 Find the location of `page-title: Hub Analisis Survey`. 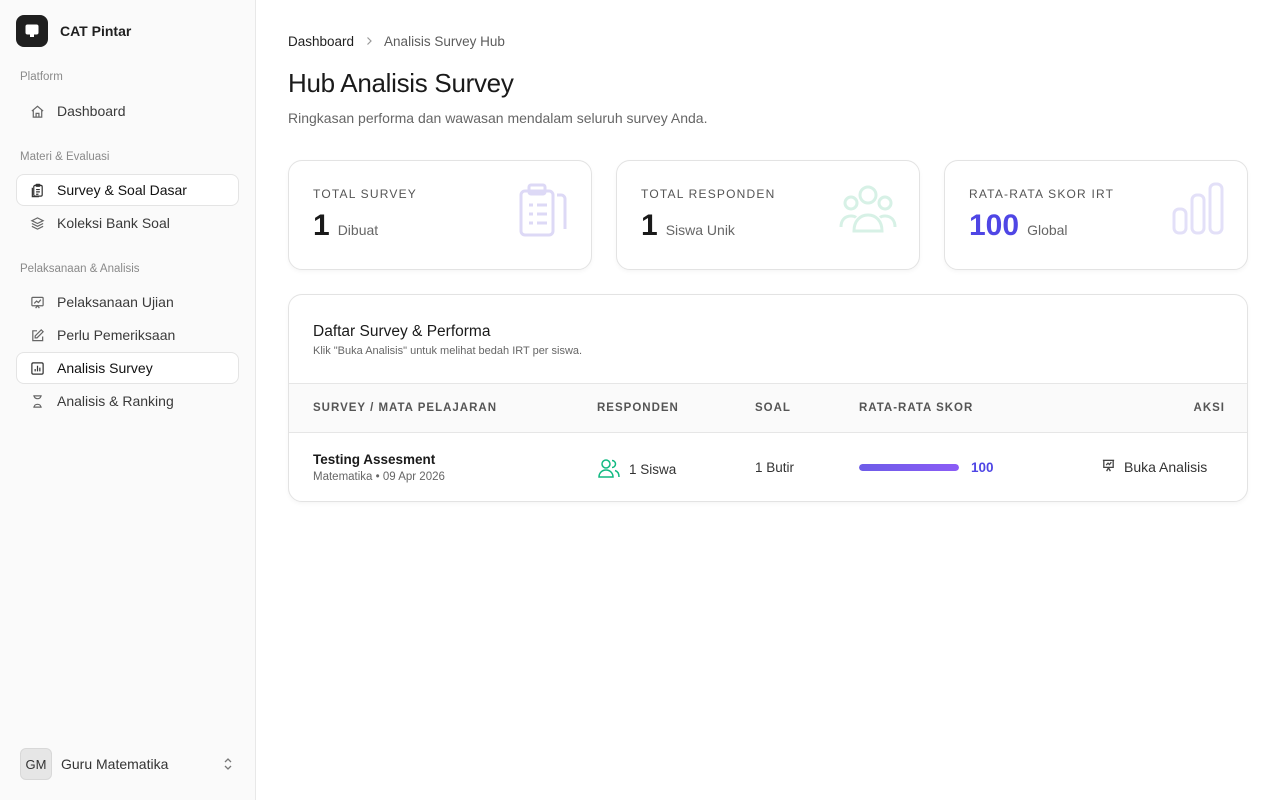

page-title: Hub Analisis Survey is located at coordinates (401, 83).